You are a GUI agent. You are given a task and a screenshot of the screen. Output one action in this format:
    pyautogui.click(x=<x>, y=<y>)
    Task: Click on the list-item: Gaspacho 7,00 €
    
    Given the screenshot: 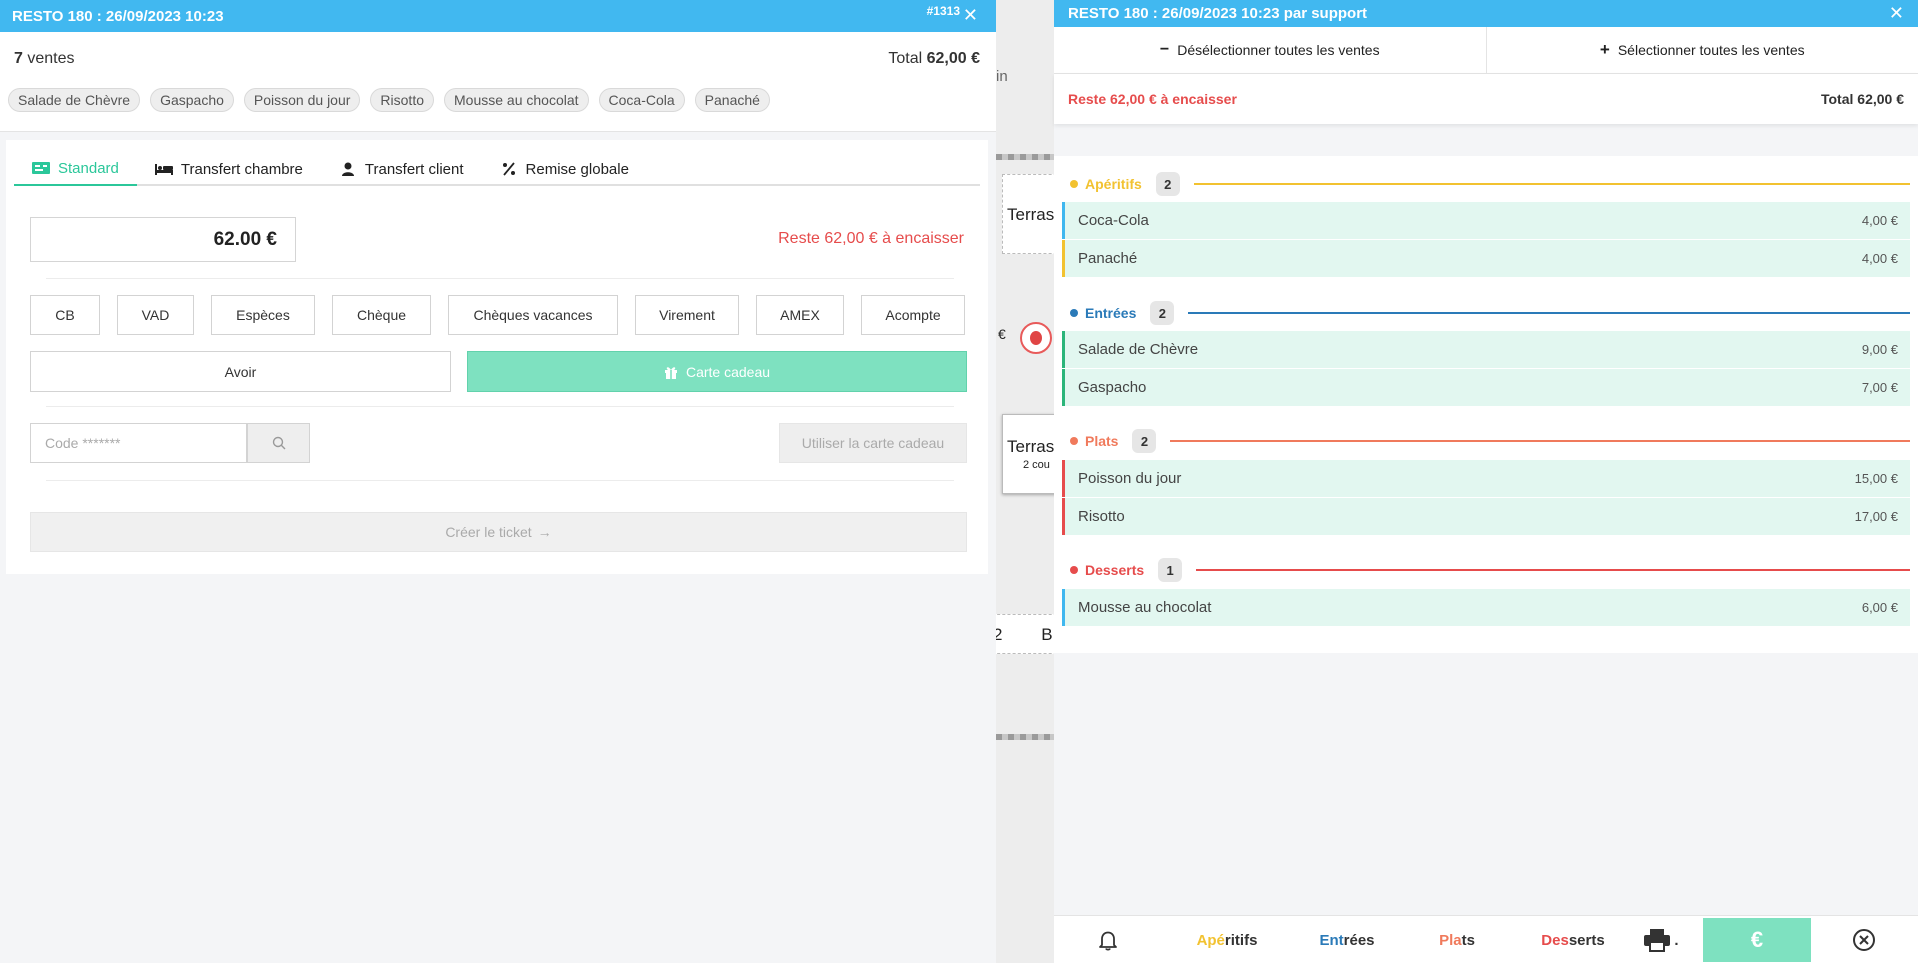 What is the action you would take?
    pyautogui.click(x=1486, y=387)
    